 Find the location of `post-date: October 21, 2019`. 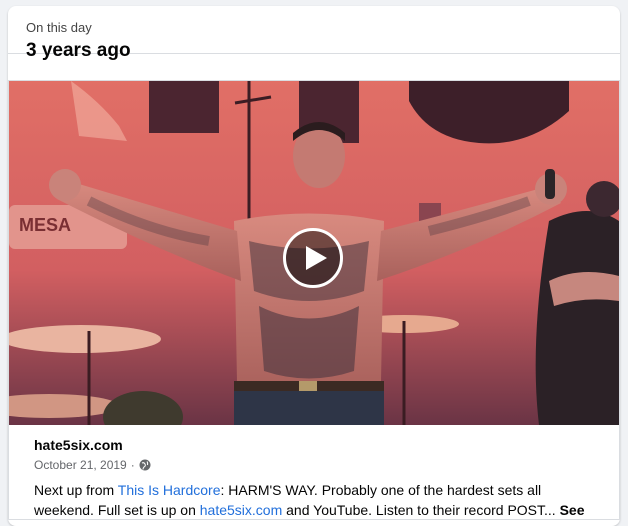

post-date: October 21, 2019 is located at coordinates (80, 465).